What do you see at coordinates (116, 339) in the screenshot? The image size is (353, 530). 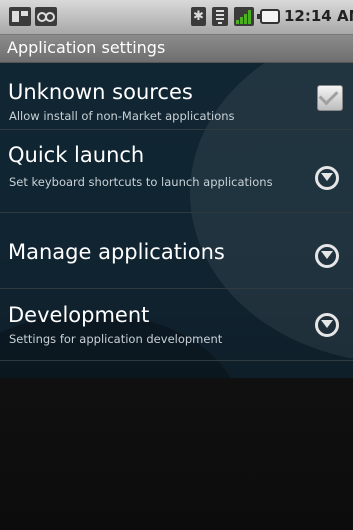 I see `setting-summary: Settings for application development` at bounding box center [116, 339].